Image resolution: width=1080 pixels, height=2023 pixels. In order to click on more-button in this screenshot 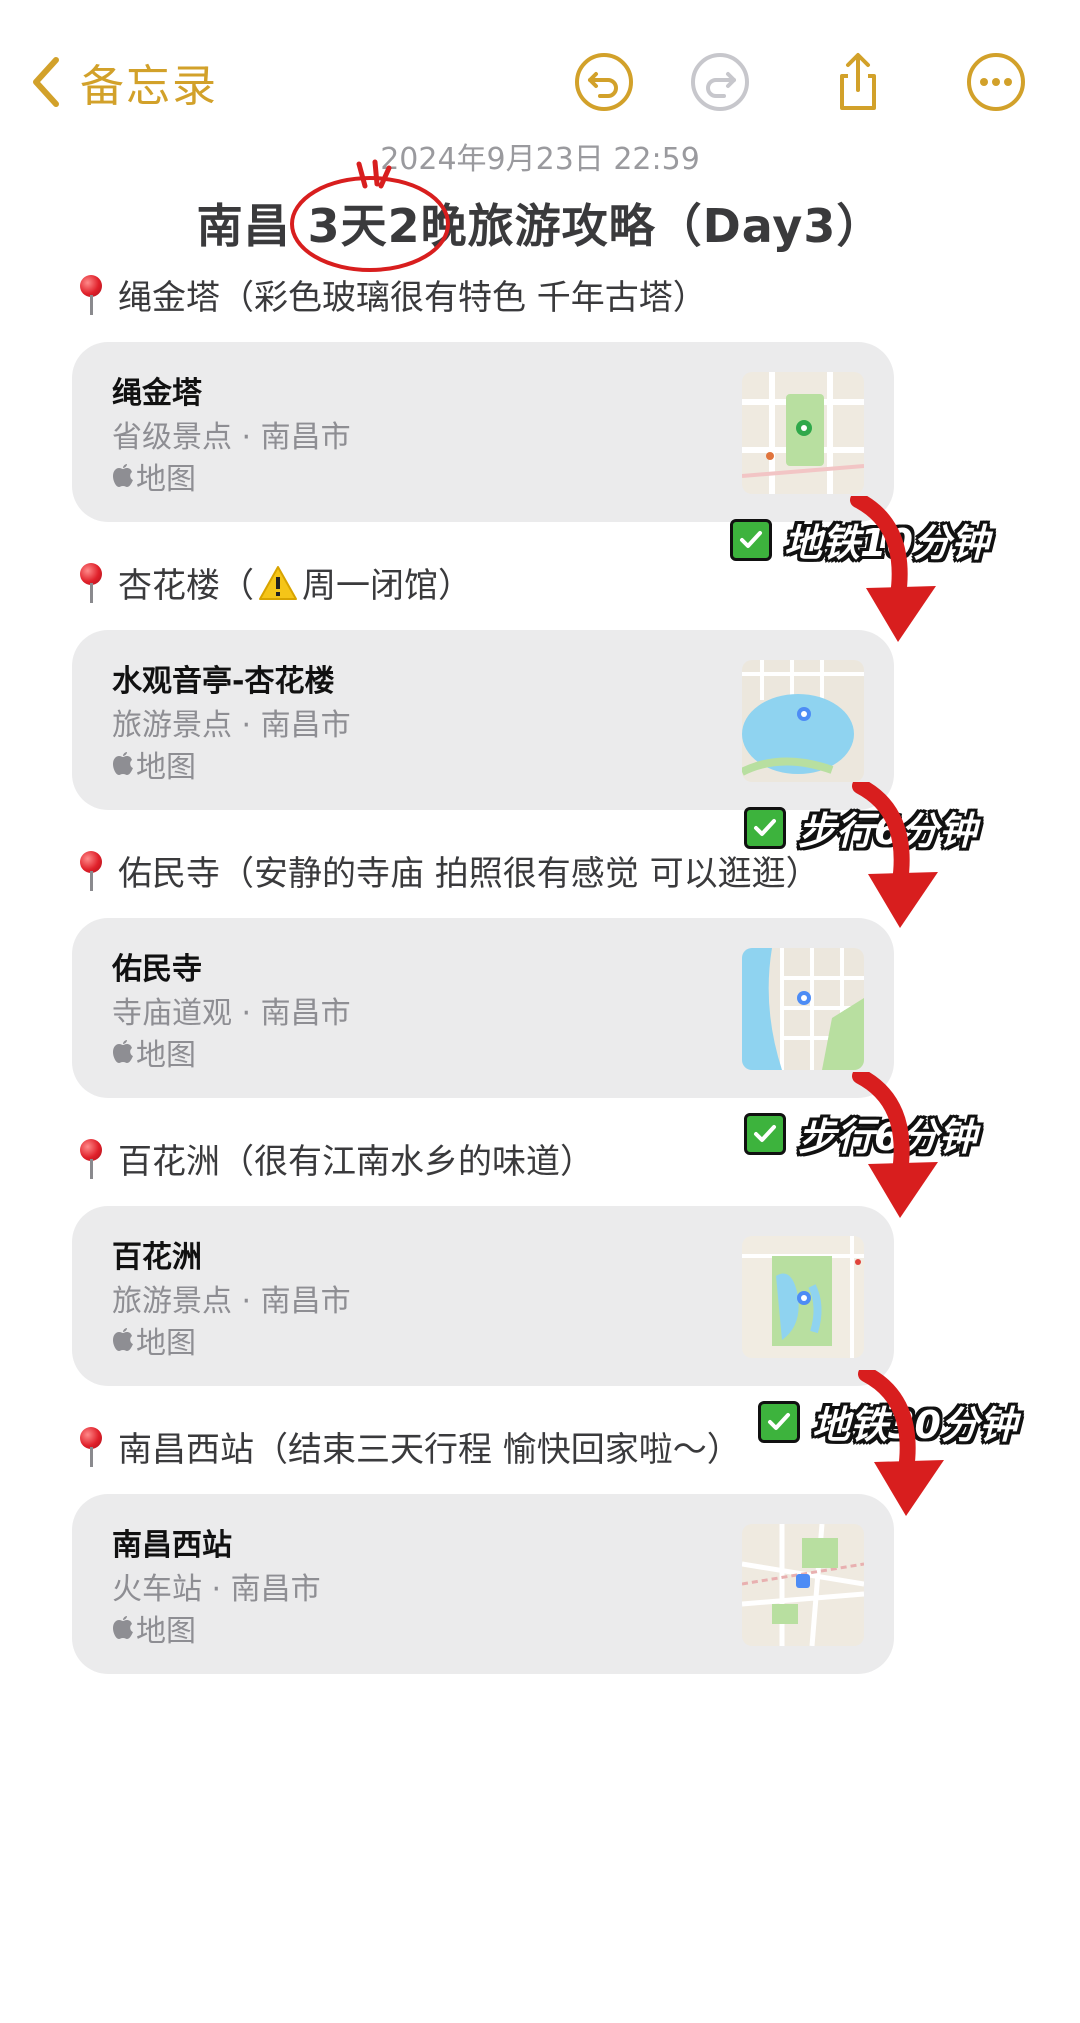, I will do `click(996, 82)`.